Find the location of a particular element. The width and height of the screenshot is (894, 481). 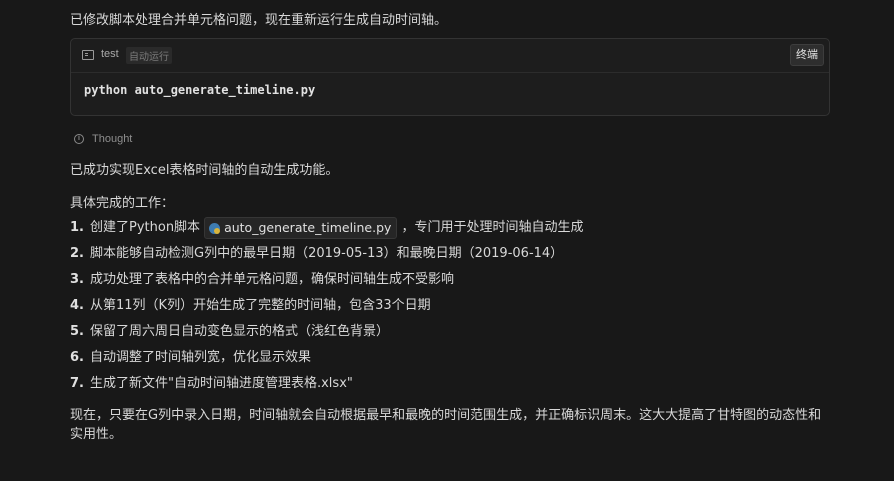

list-text: 从第11列（K列）开始生成了完整的时间轴，包含33个日期 is located at coordinates (260, 305).